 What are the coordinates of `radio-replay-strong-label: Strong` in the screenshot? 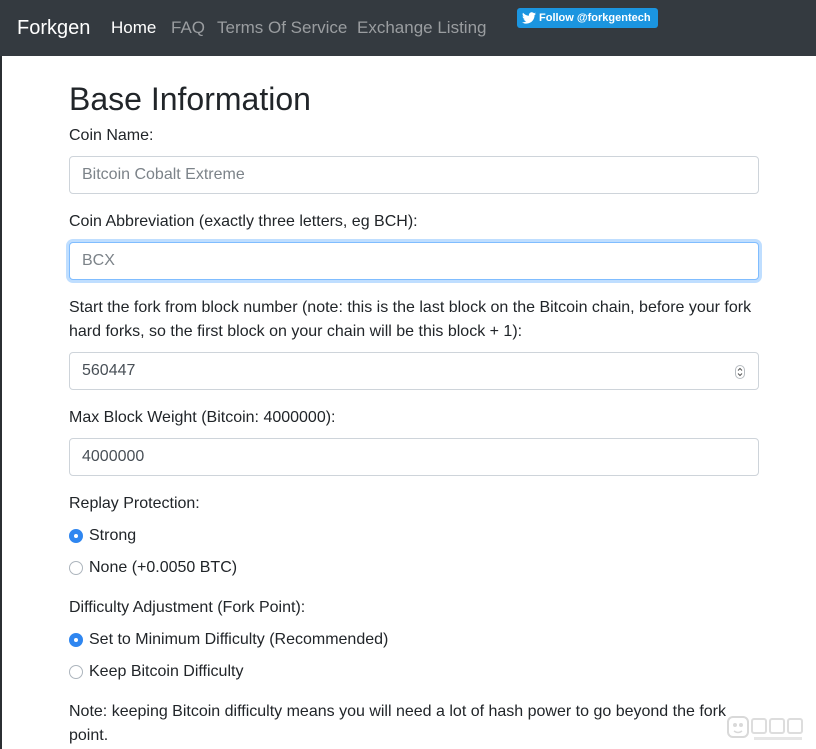 It's located at (113, 535).